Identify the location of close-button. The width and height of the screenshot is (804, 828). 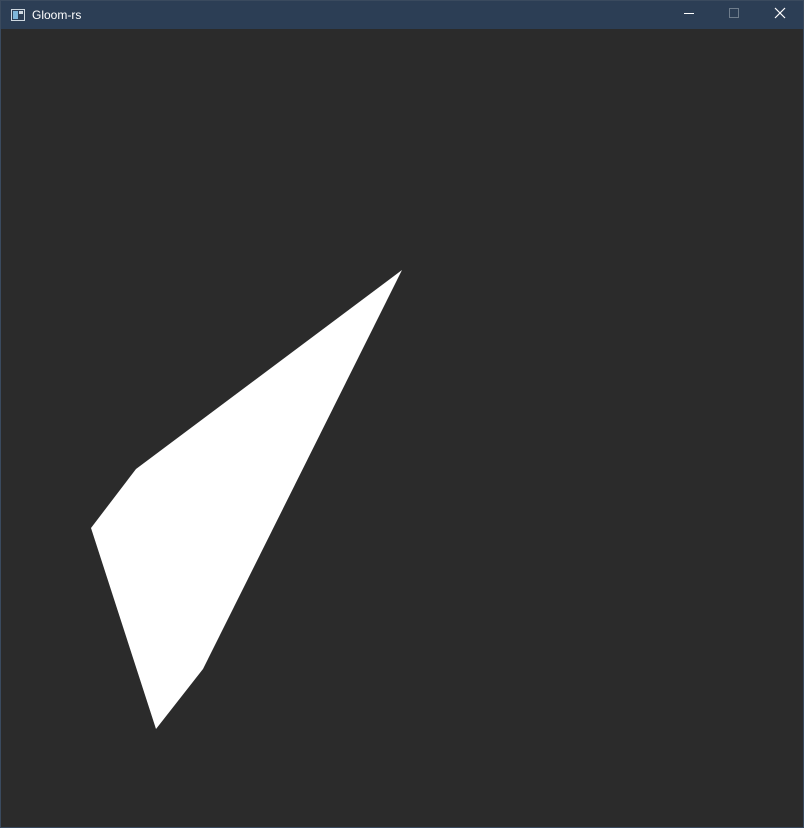
(780, 15).